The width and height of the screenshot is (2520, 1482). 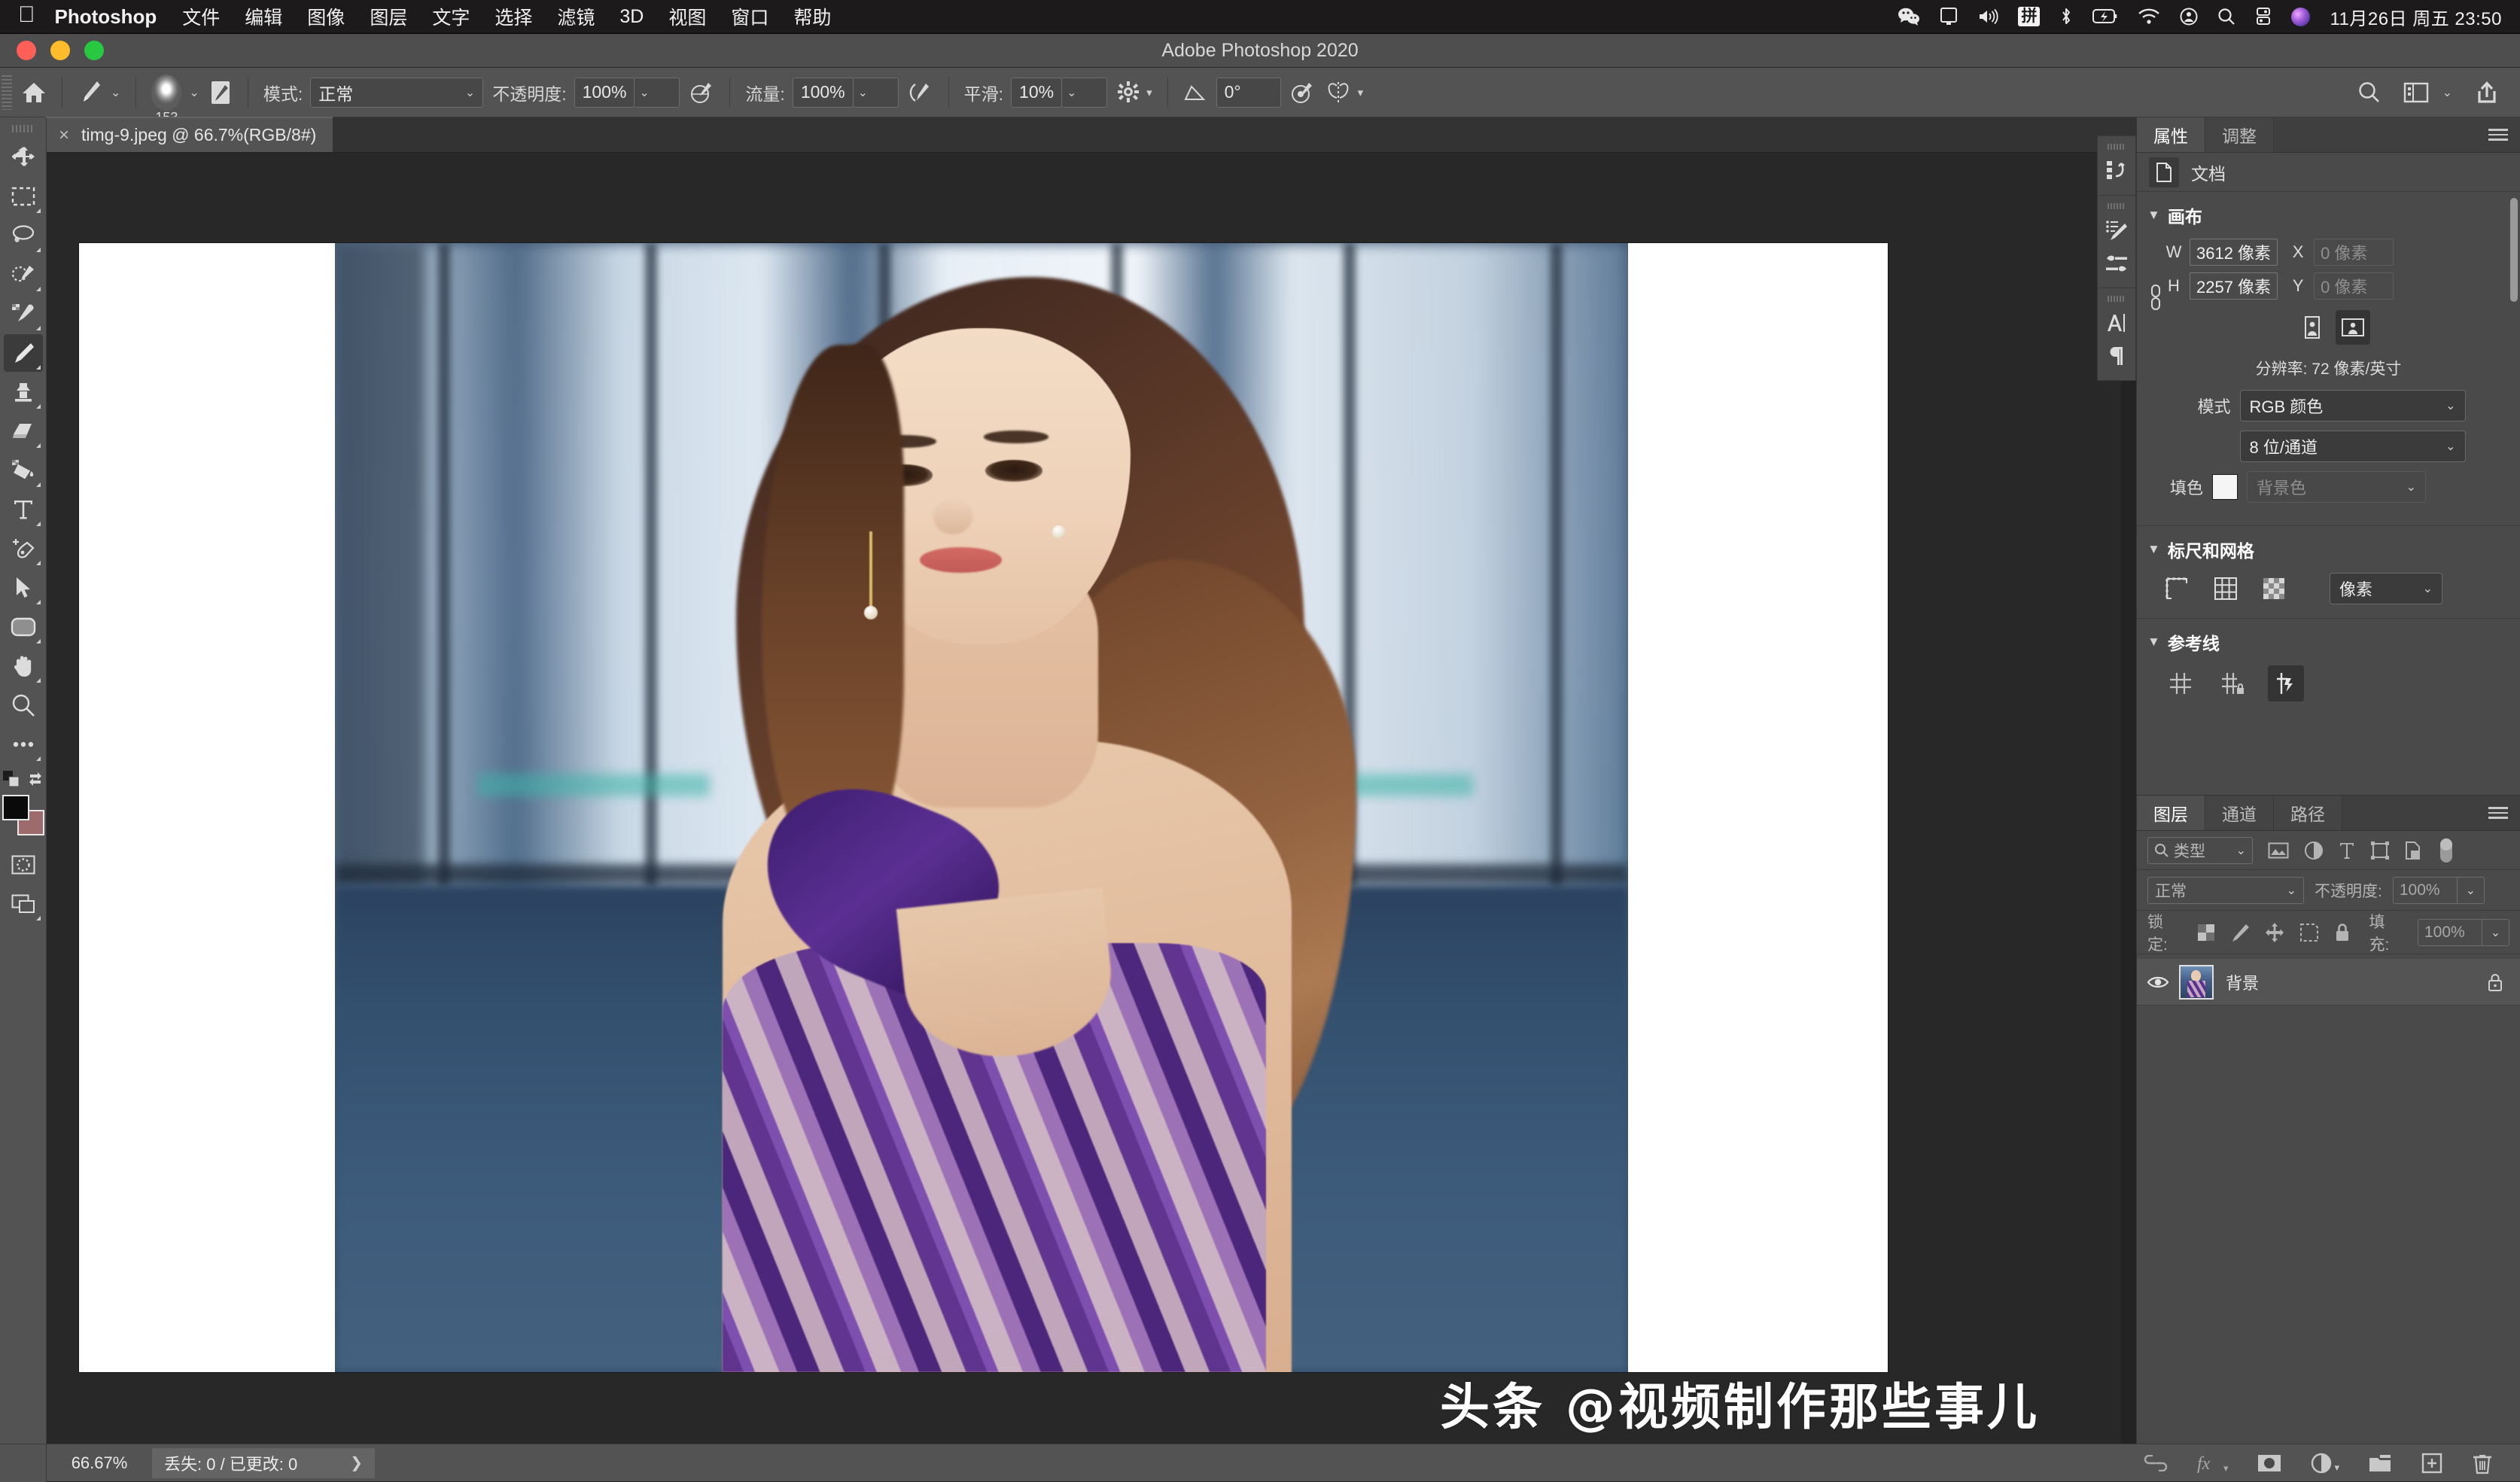 What do you see at coordinates (2487, 93) in the screenshot?
I see `share-button` at bounding box center [2487, 93].